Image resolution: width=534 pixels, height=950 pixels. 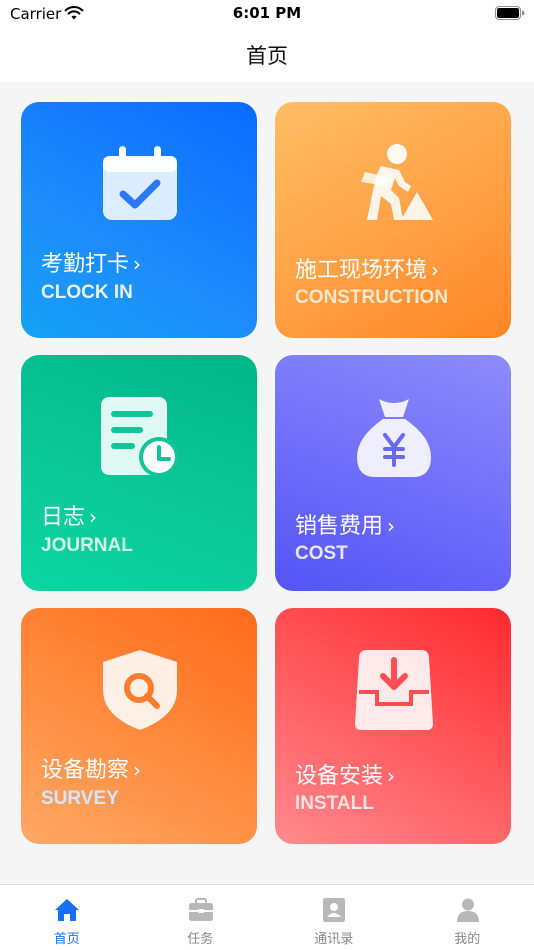 I want to click on card-cost: 销售费用 › COST, so click(x=393, y=473).